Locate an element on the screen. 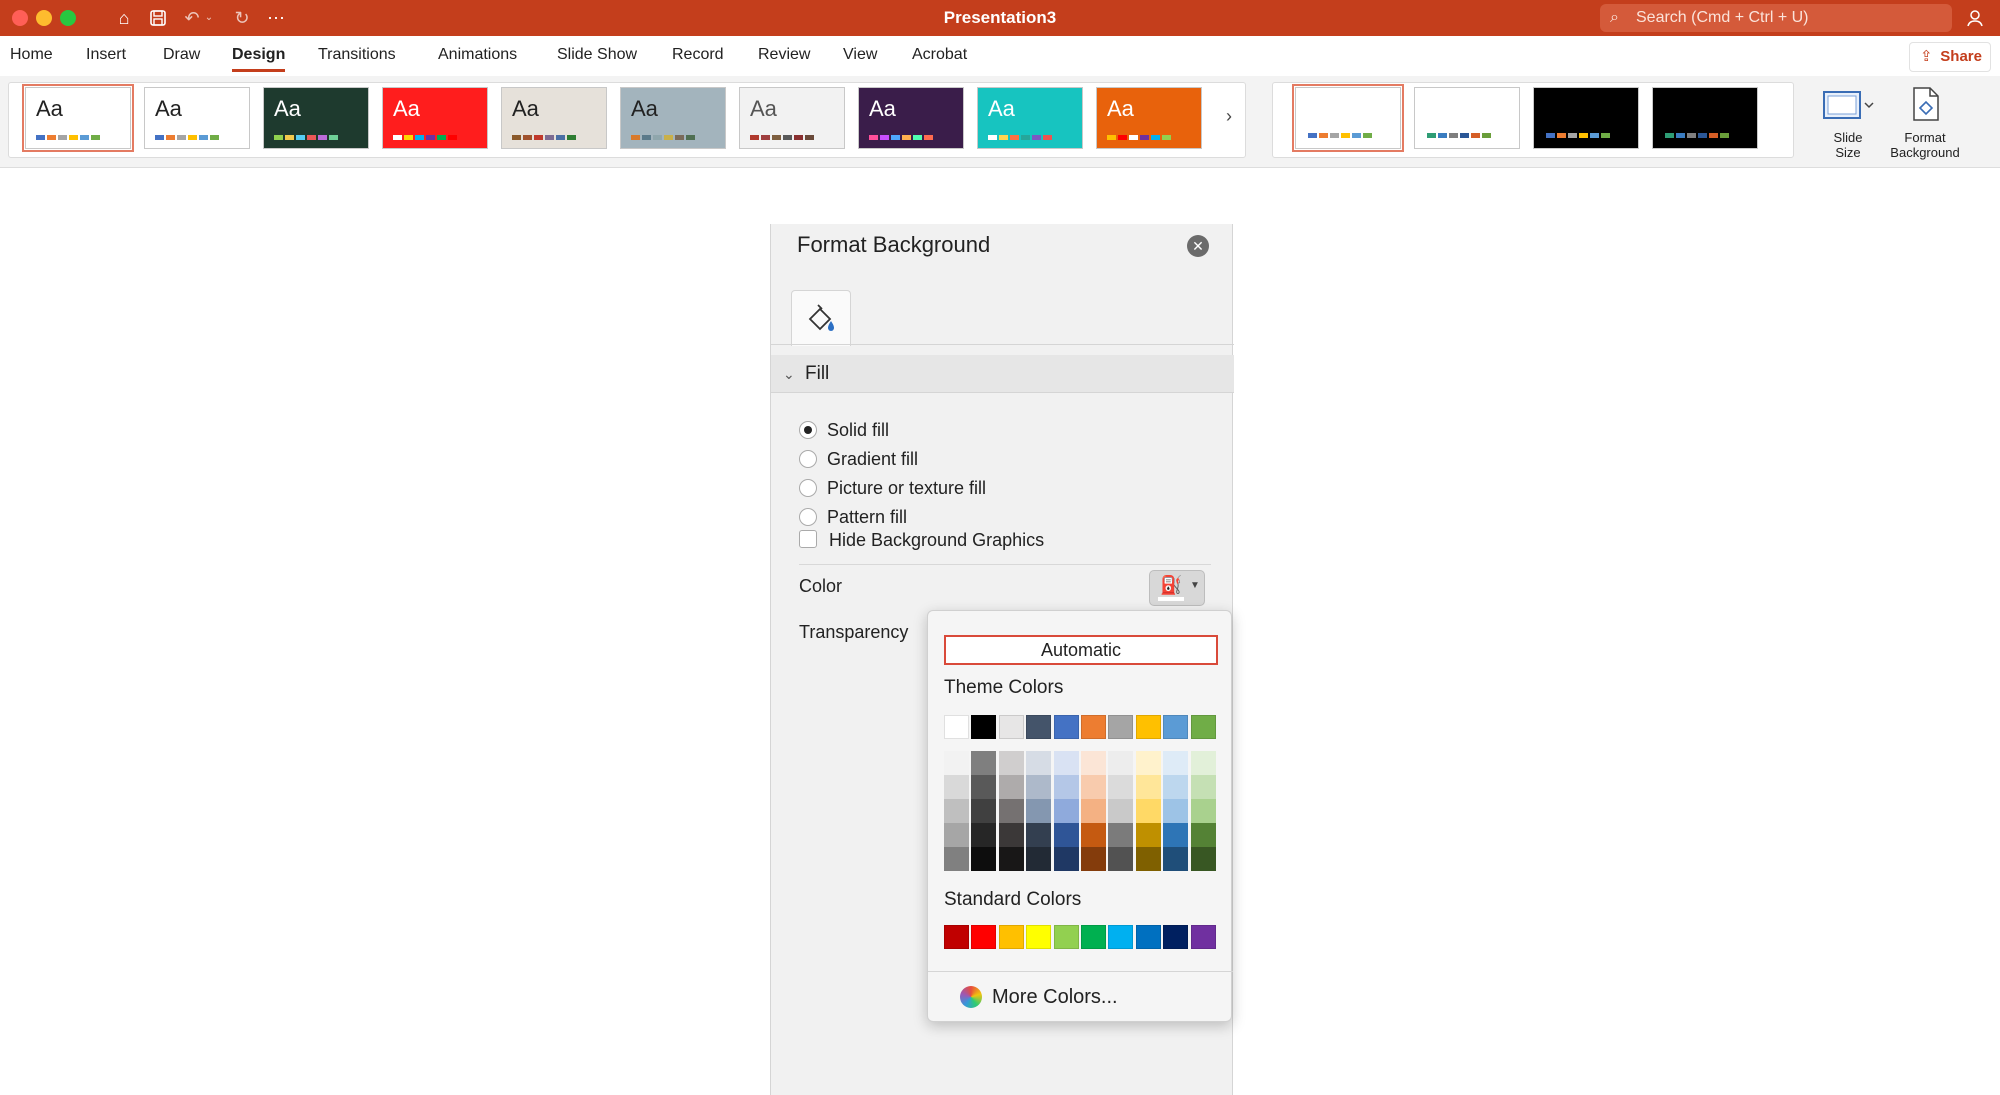  slide-size-button: Slide Size is located at coordinates (1851, 123).